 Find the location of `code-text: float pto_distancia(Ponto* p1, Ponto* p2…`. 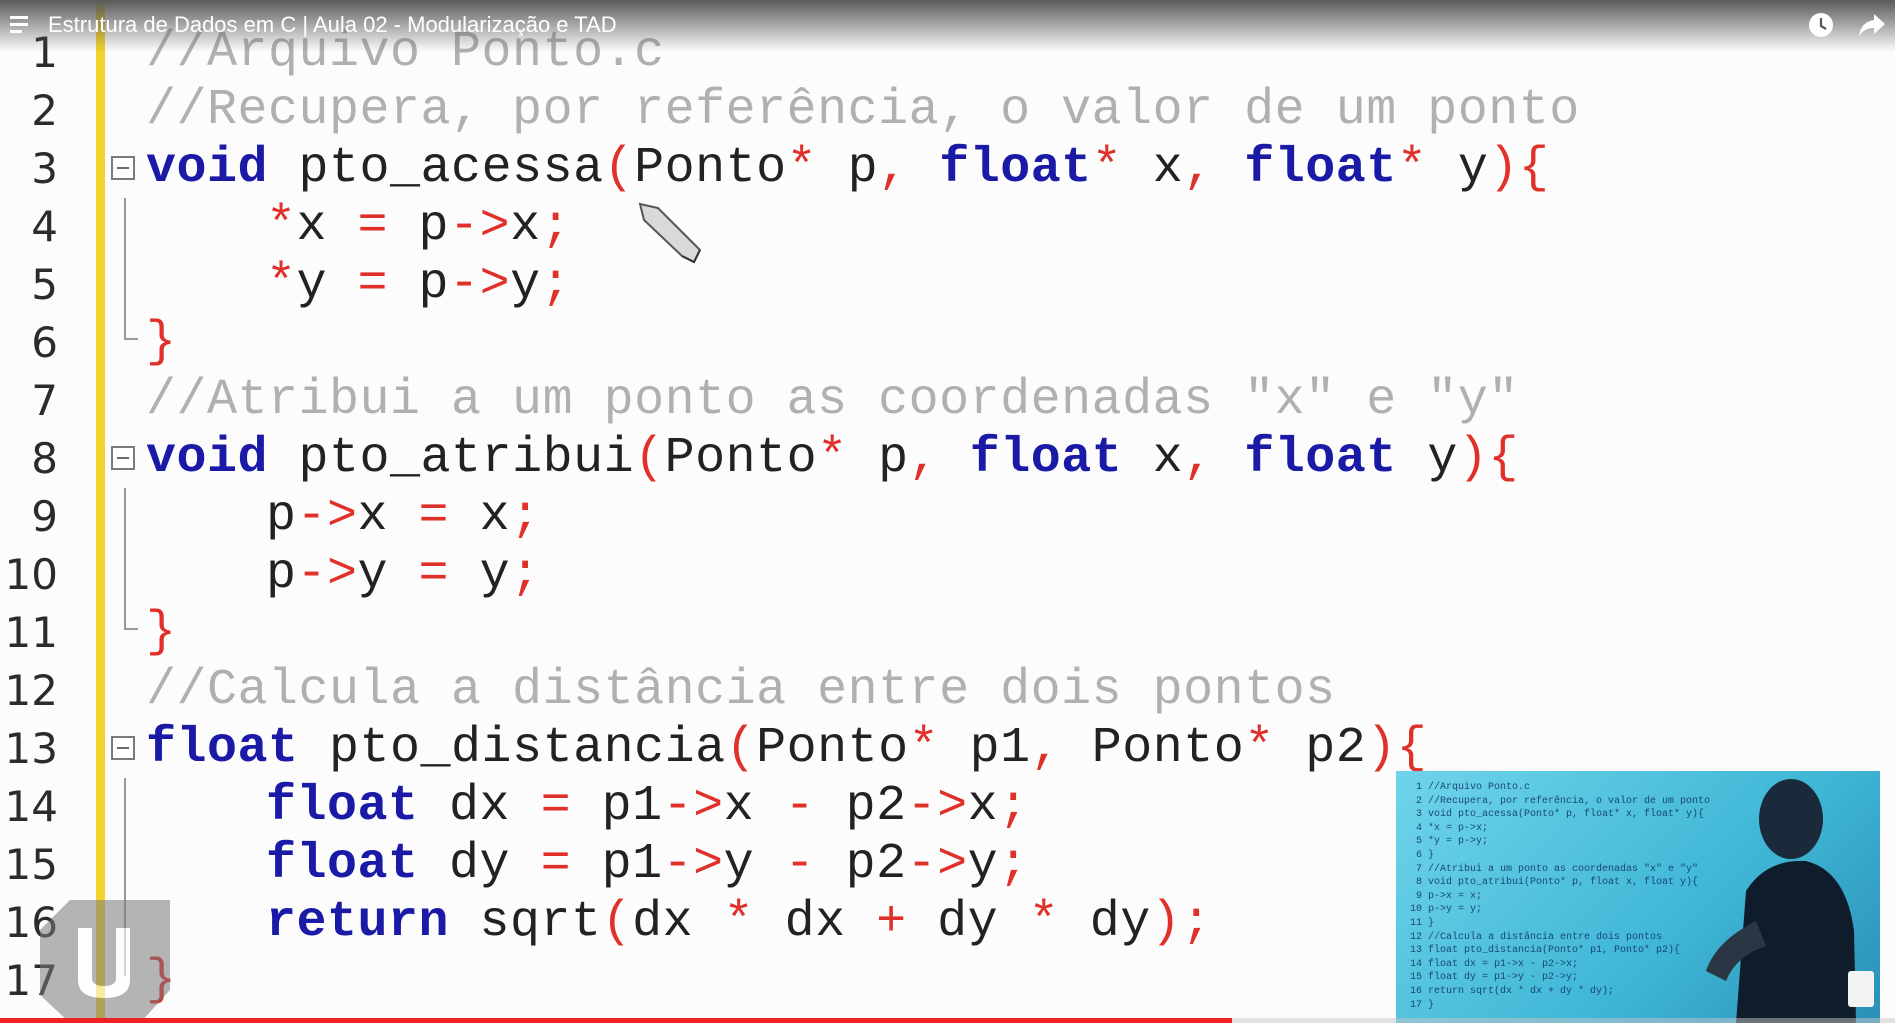

code-text: float pto_distancia(Ponto* p1, Ponto* p2… is located at coordinates (787, 748).